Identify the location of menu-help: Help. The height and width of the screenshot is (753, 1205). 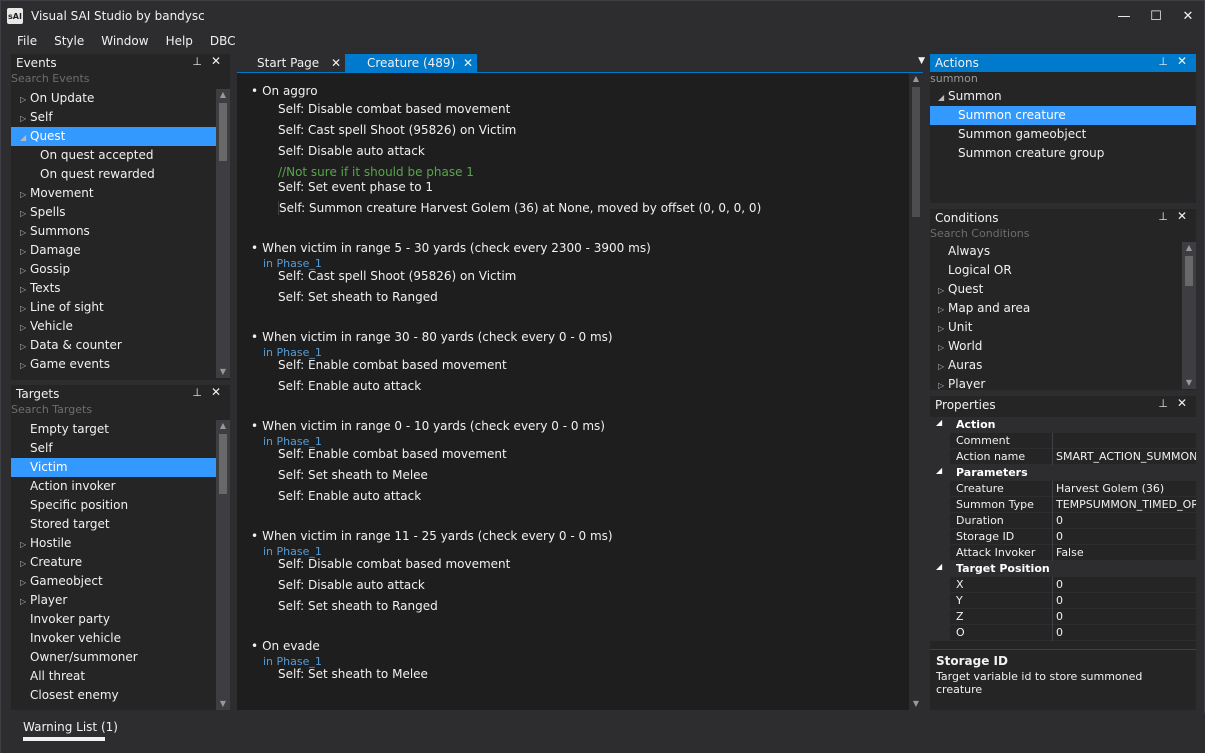
(184, 41).